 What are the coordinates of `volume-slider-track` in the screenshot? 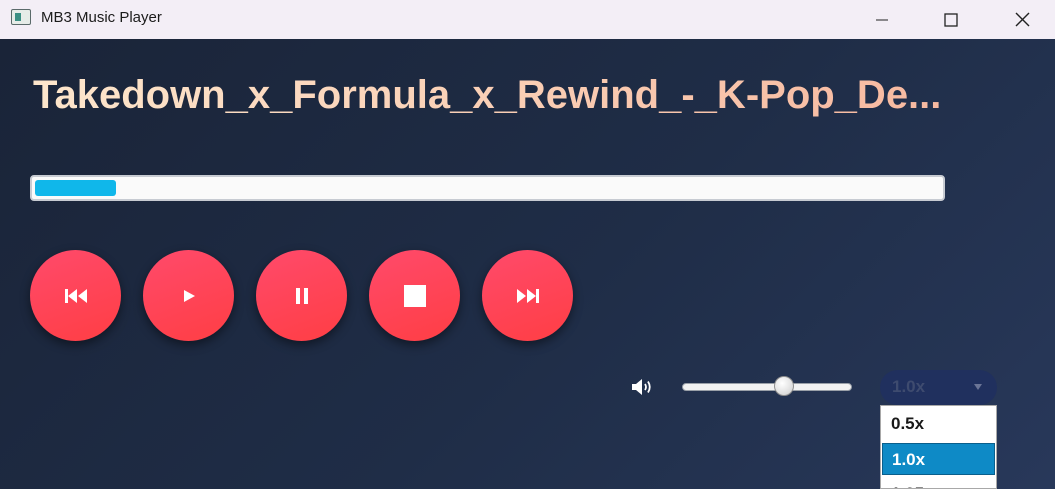 It's located at (767, 387).